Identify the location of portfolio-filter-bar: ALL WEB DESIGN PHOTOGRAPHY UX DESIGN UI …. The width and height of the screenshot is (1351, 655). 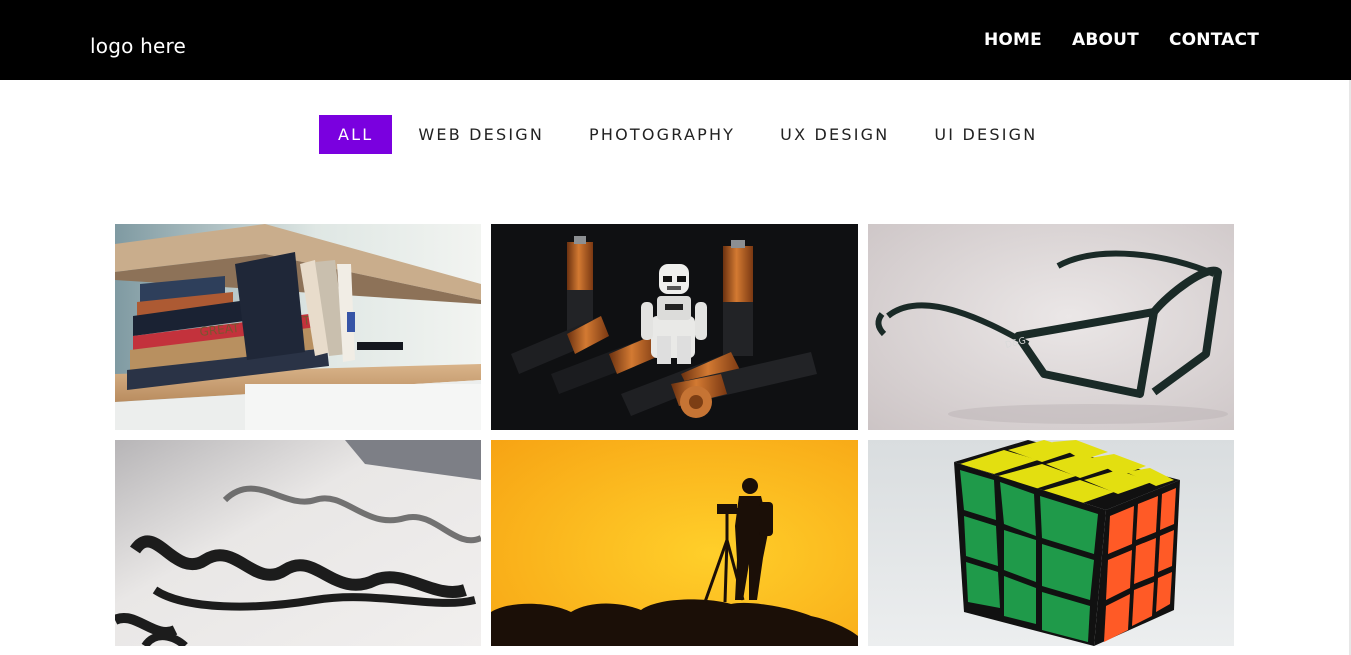
(691, 134).